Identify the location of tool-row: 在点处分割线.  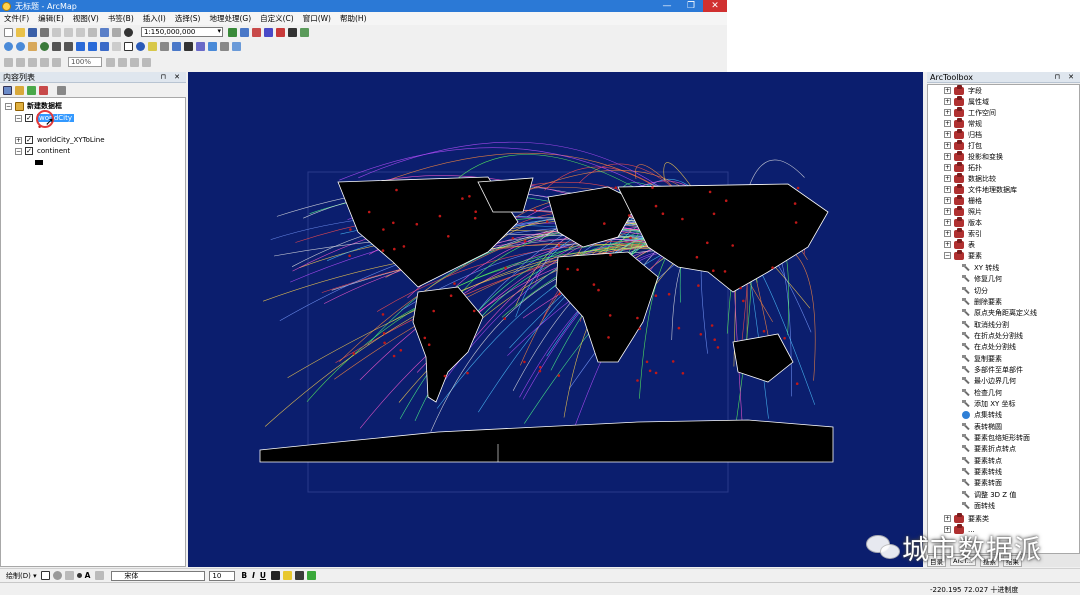
(989, 346).